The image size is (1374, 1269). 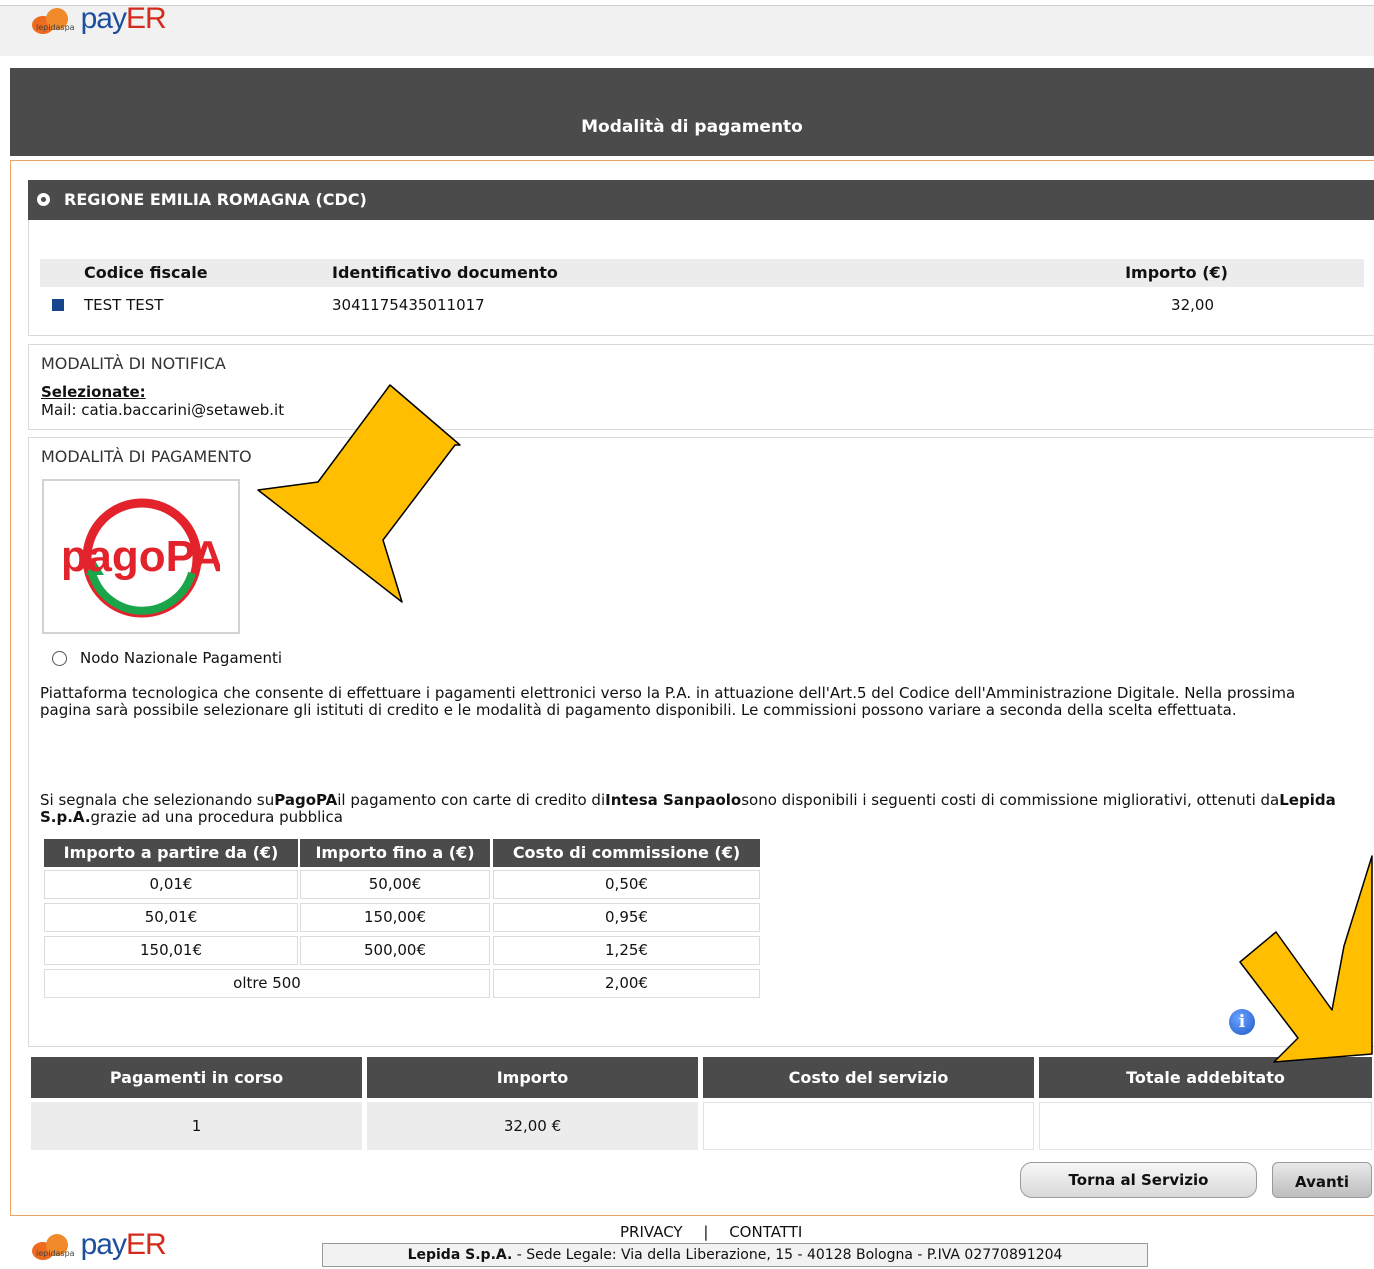 I want to click on payer-logo: lepidaspa payER, so click(x=99, y=18).